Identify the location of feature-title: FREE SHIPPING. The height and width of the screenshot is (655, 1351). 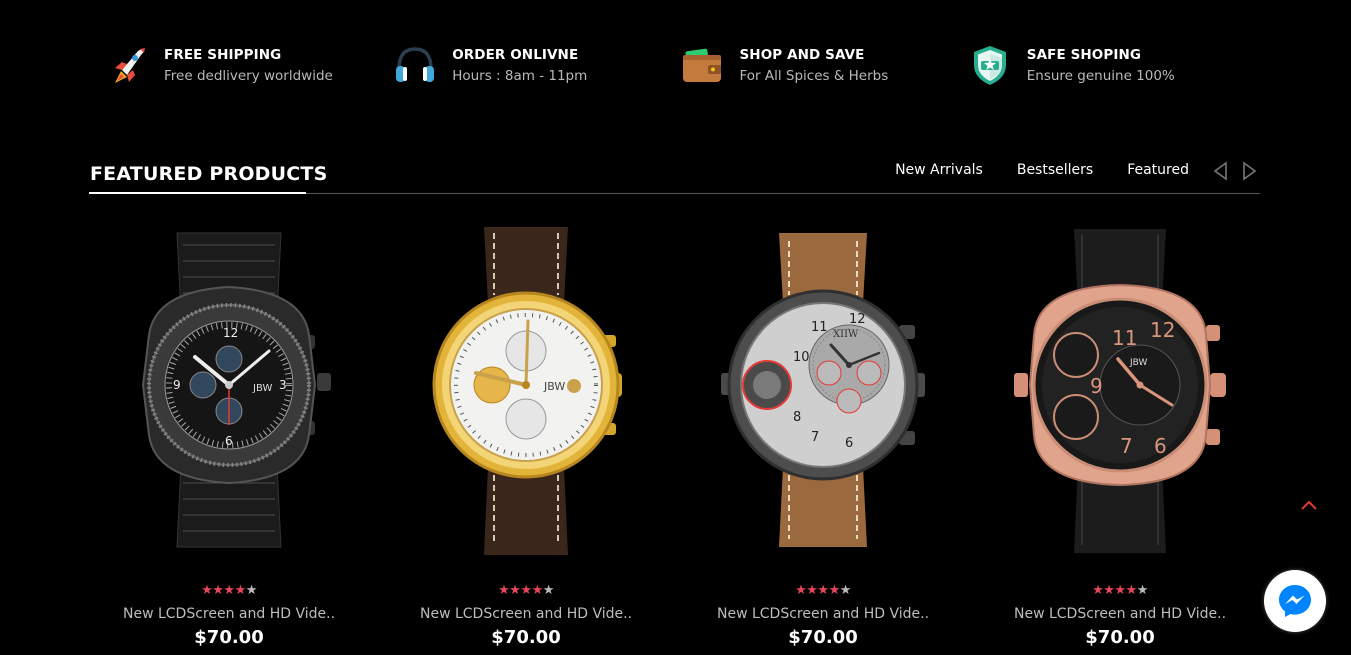
(223, 54).